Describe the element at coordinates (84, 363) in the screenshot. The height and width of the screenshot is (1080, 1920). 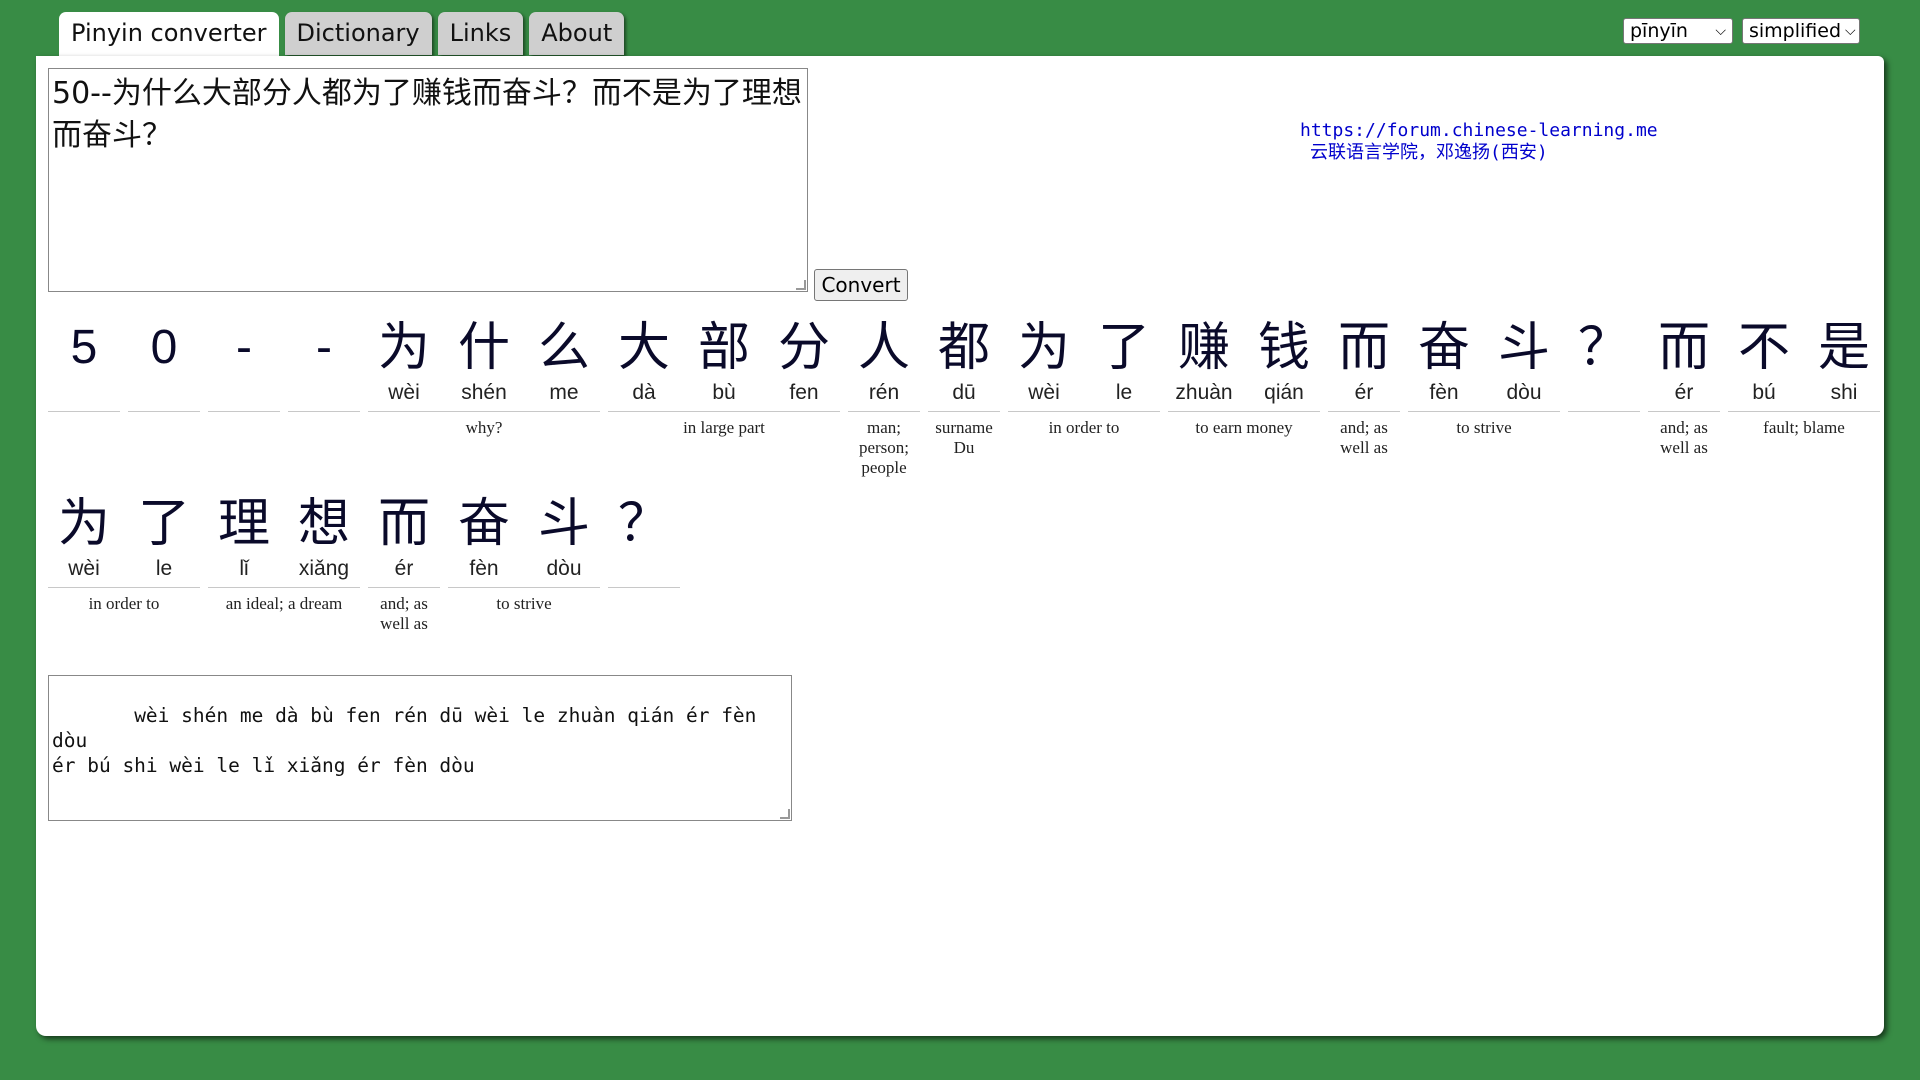
I see `char-cell: 5` at that location.